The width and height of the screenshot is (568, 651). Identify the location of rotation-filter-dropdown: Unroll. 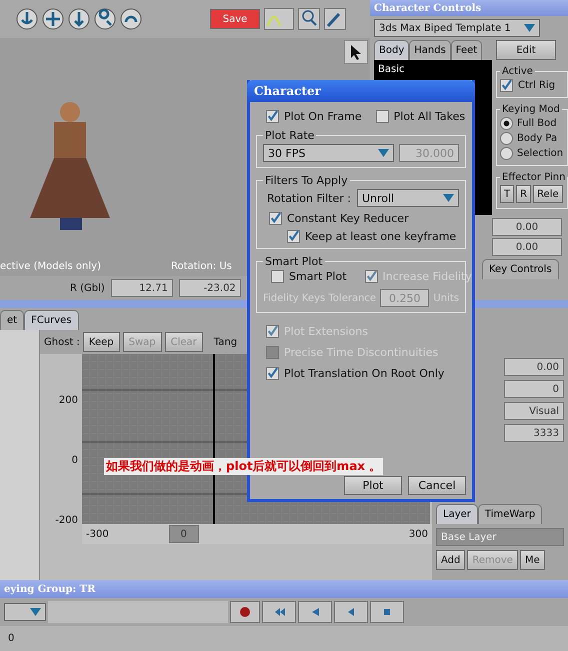
(407, 198).